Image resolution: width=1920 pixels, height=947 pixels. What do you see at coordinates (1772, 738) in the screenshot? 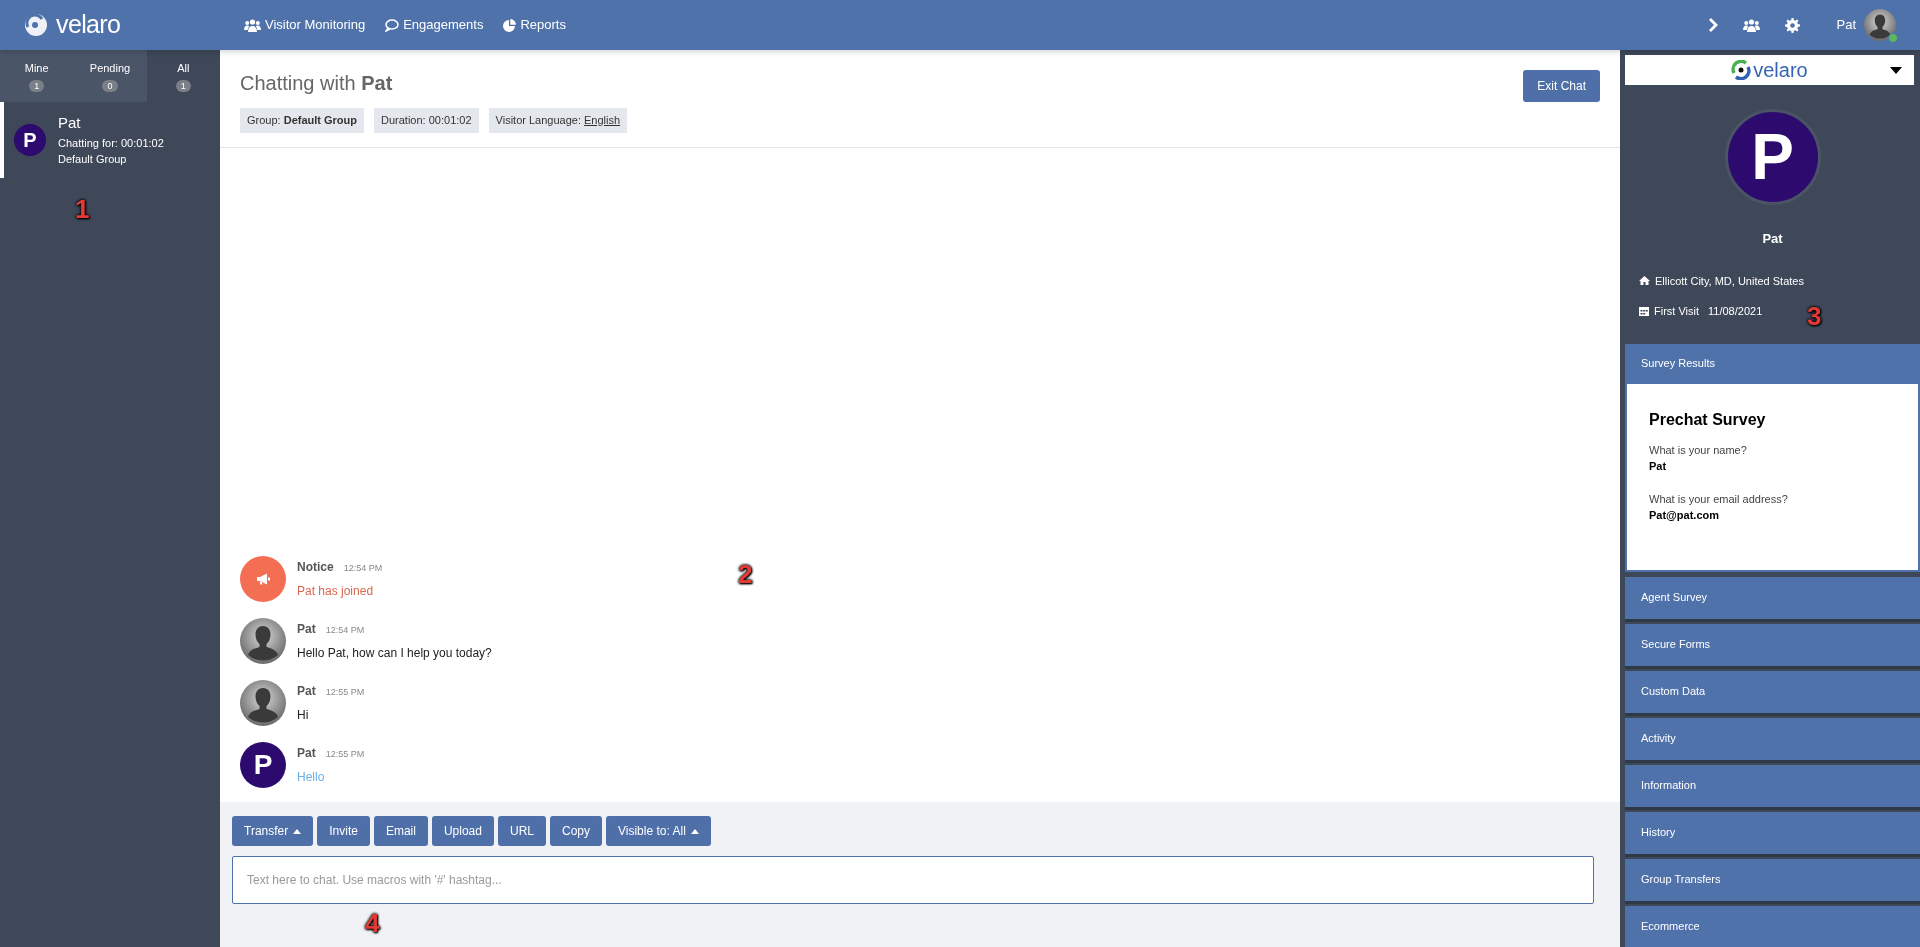
I see `accordion-header: Activity` at bounding box center [1772, 738].